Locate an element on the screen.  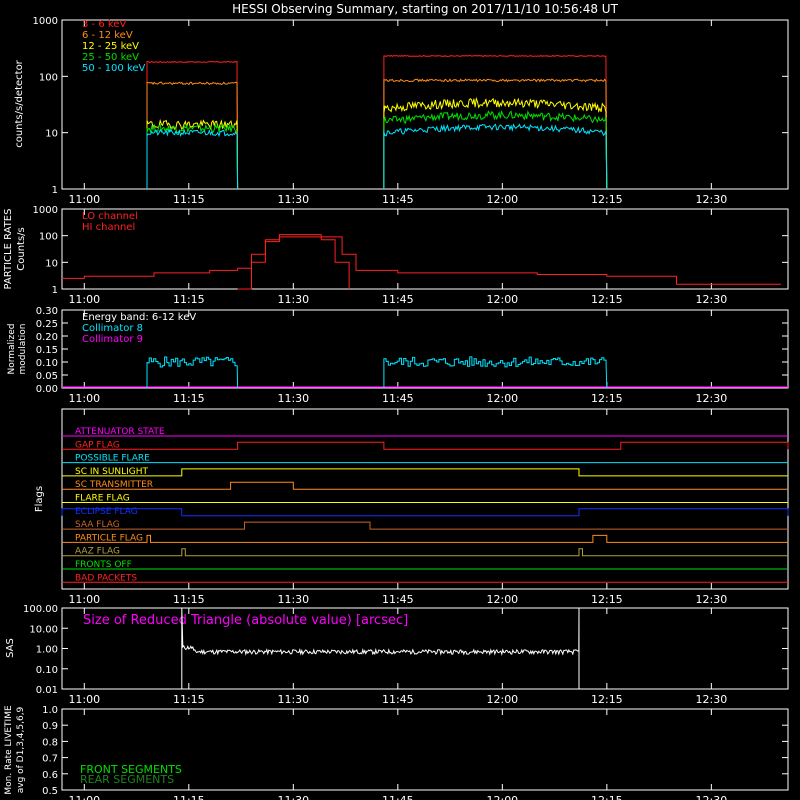
particle-ylabel-2: Counts/s is located at coordinates (21, 249).